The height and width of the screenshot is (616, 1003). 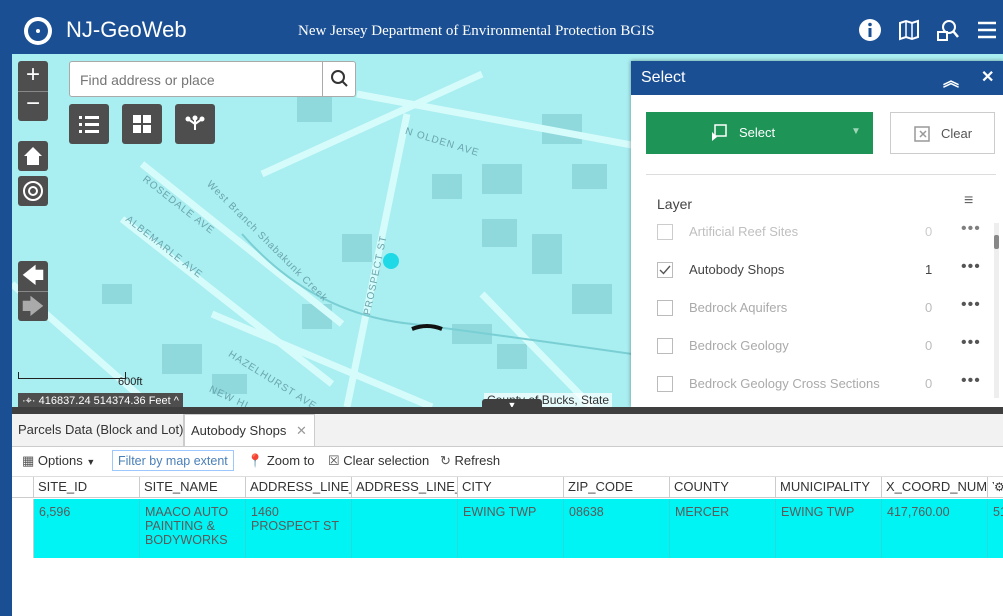 What do you see at coordinates (87, 528) in the screenshot?
I see `table-cell: 6,596` at bounding box center [87, 528].